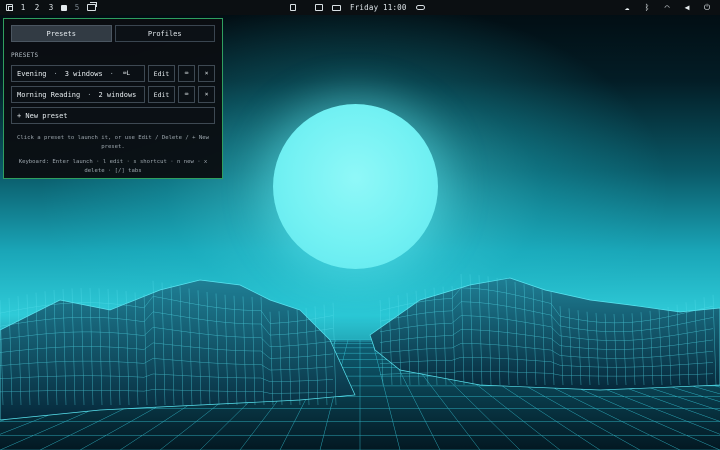  I want to click on tab-presets: Presets, so click(61, 33).